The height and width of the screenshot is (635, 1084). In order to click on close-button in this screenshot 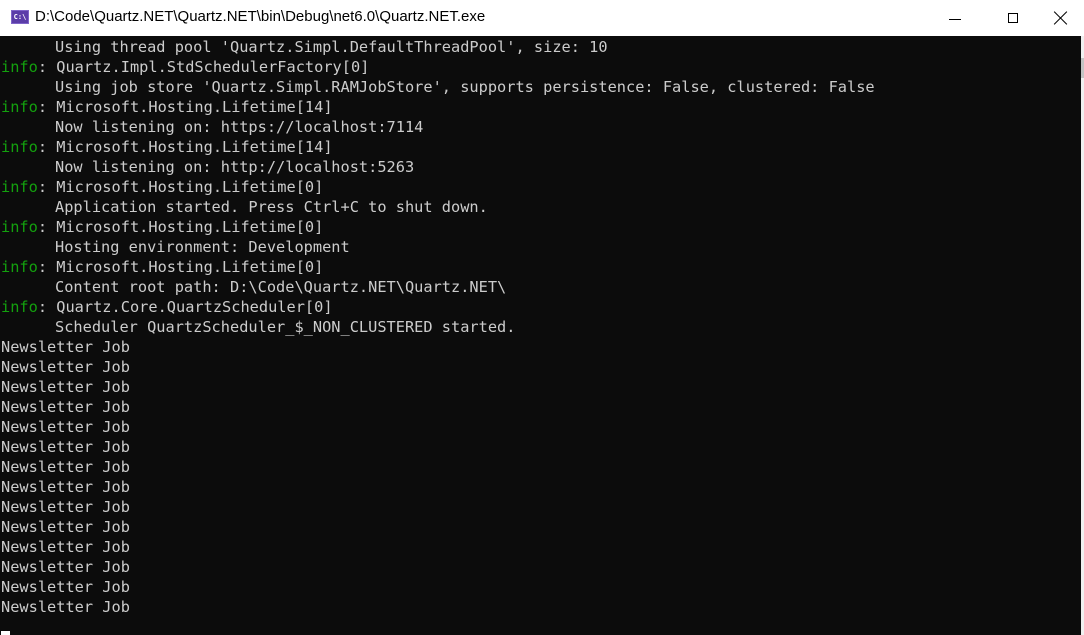, I will do `click(1061, 18)`.